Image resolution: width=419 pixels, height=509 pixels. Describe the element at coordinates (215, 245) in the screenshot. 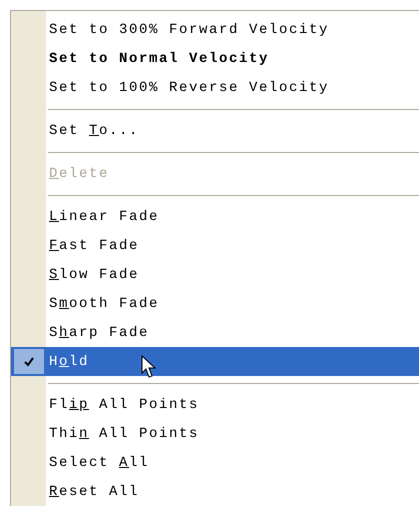

I see `menu-item: F ast Fade` at that location.